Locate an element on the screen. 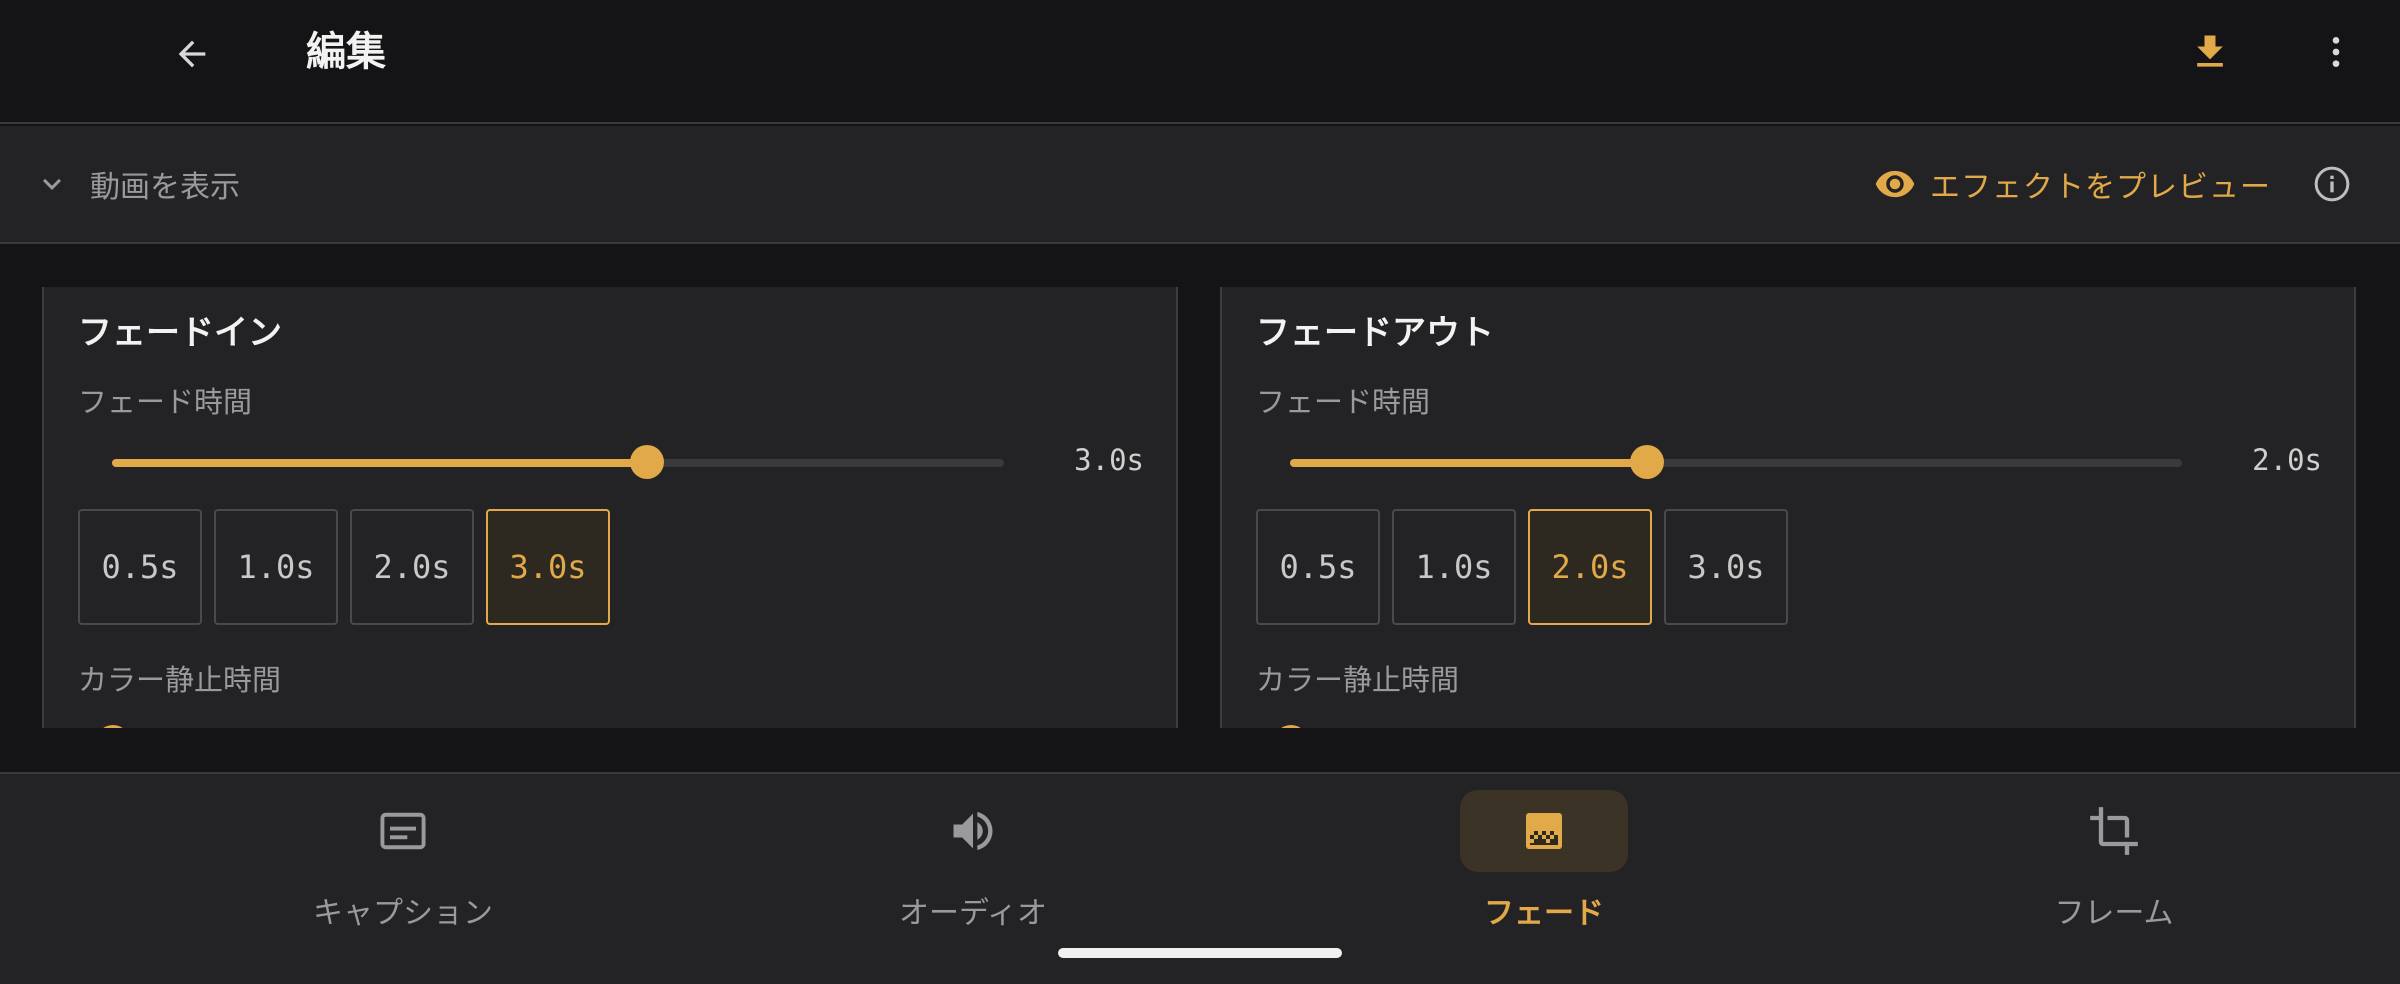 Image resolution: width=2400 pixels, height=984 pixels. nav-frame-label: フレーム is located at coordinates (2114, 913).